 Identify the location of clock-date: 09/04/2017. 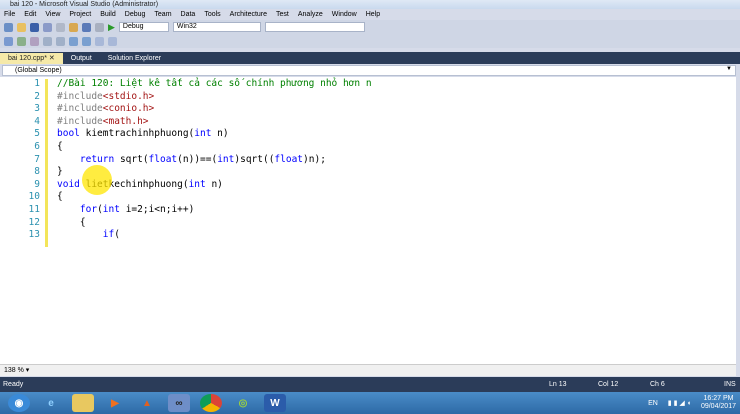
(718, 406).